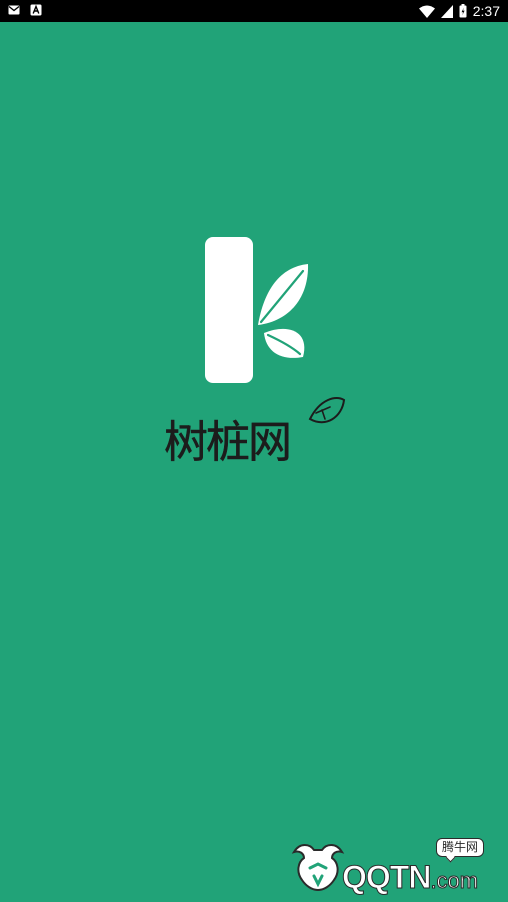  I want to click on splash-logo: 树桩网, so click(255, 352).